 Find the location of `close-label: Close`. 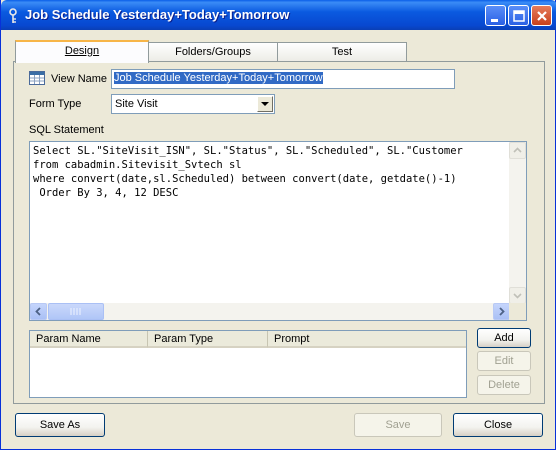

close-label: Close is located at coordinates (498, 425).